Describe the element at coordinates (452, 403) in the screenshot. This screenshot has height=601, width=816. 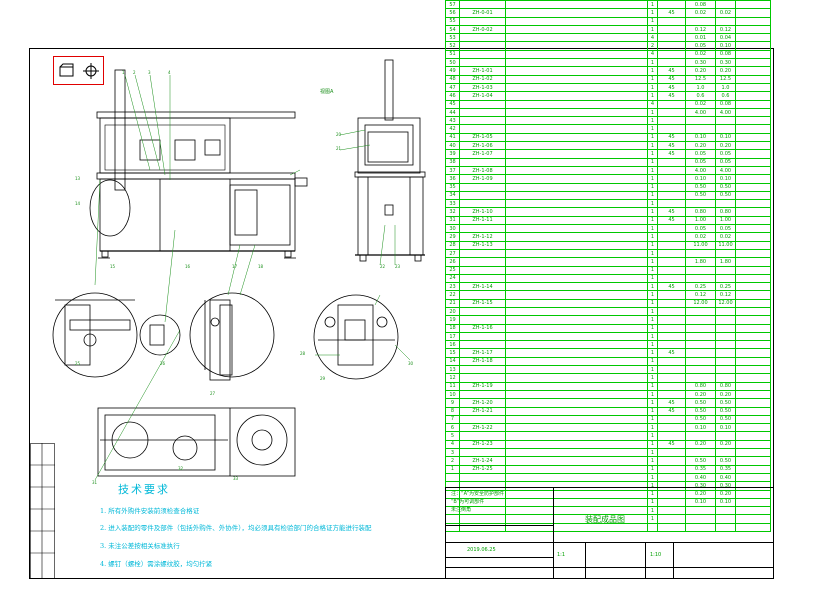
I see `bom-cell-0: 9` at that location.